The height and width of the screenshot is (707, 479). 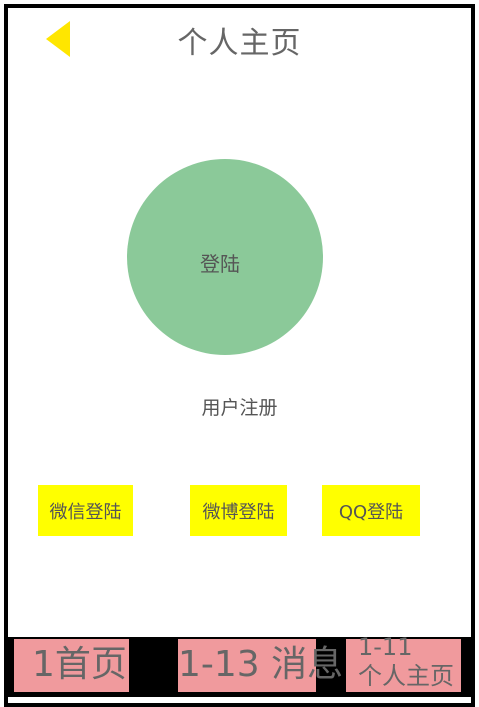 I want to click on page-title: 个人主页, so click(x=239, y=43).